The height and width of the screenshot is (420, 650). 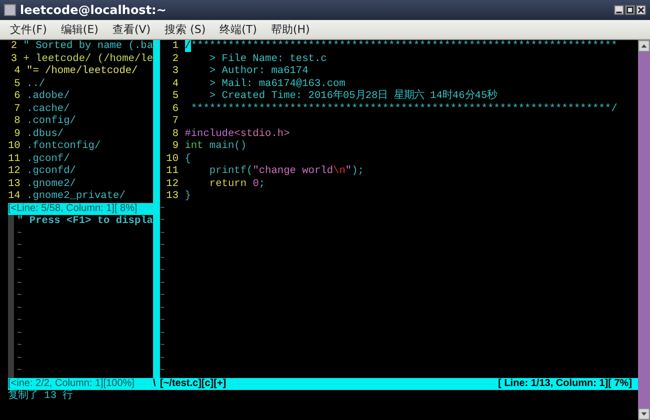 I want to click on scroll-up-icon, so click(x=644, y=46).